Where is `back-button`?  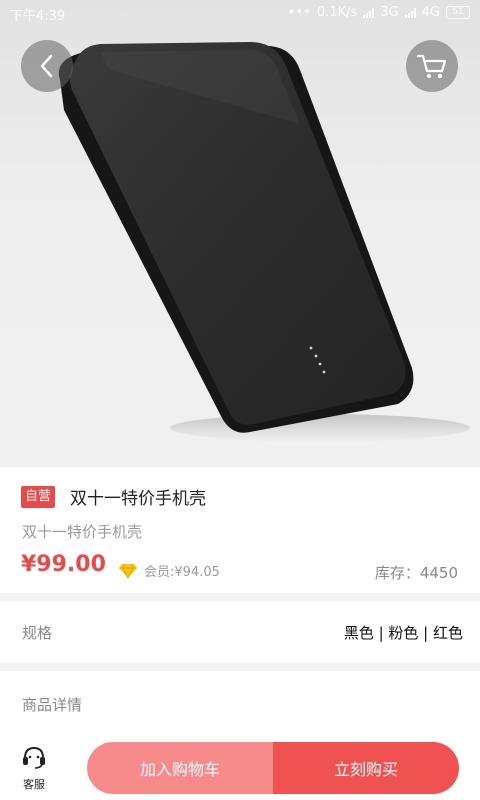 back-button is located at coordinates (47, 66).